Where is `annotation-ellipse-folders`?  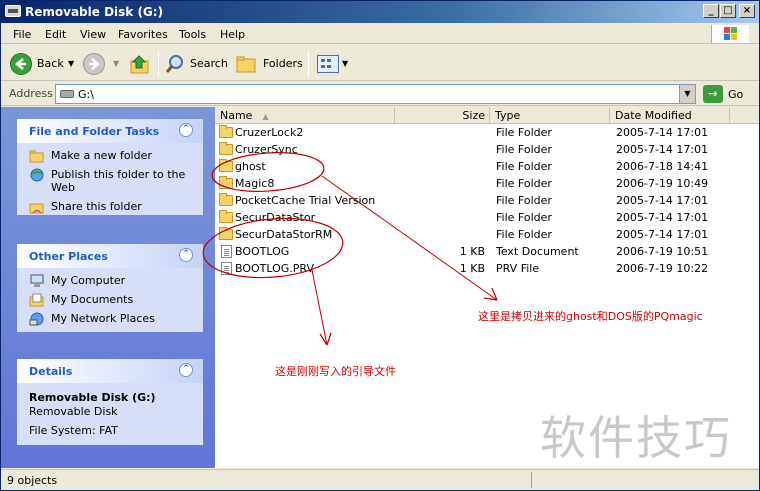
annotation-ellipse-folders is located at coordinates (268, 172).